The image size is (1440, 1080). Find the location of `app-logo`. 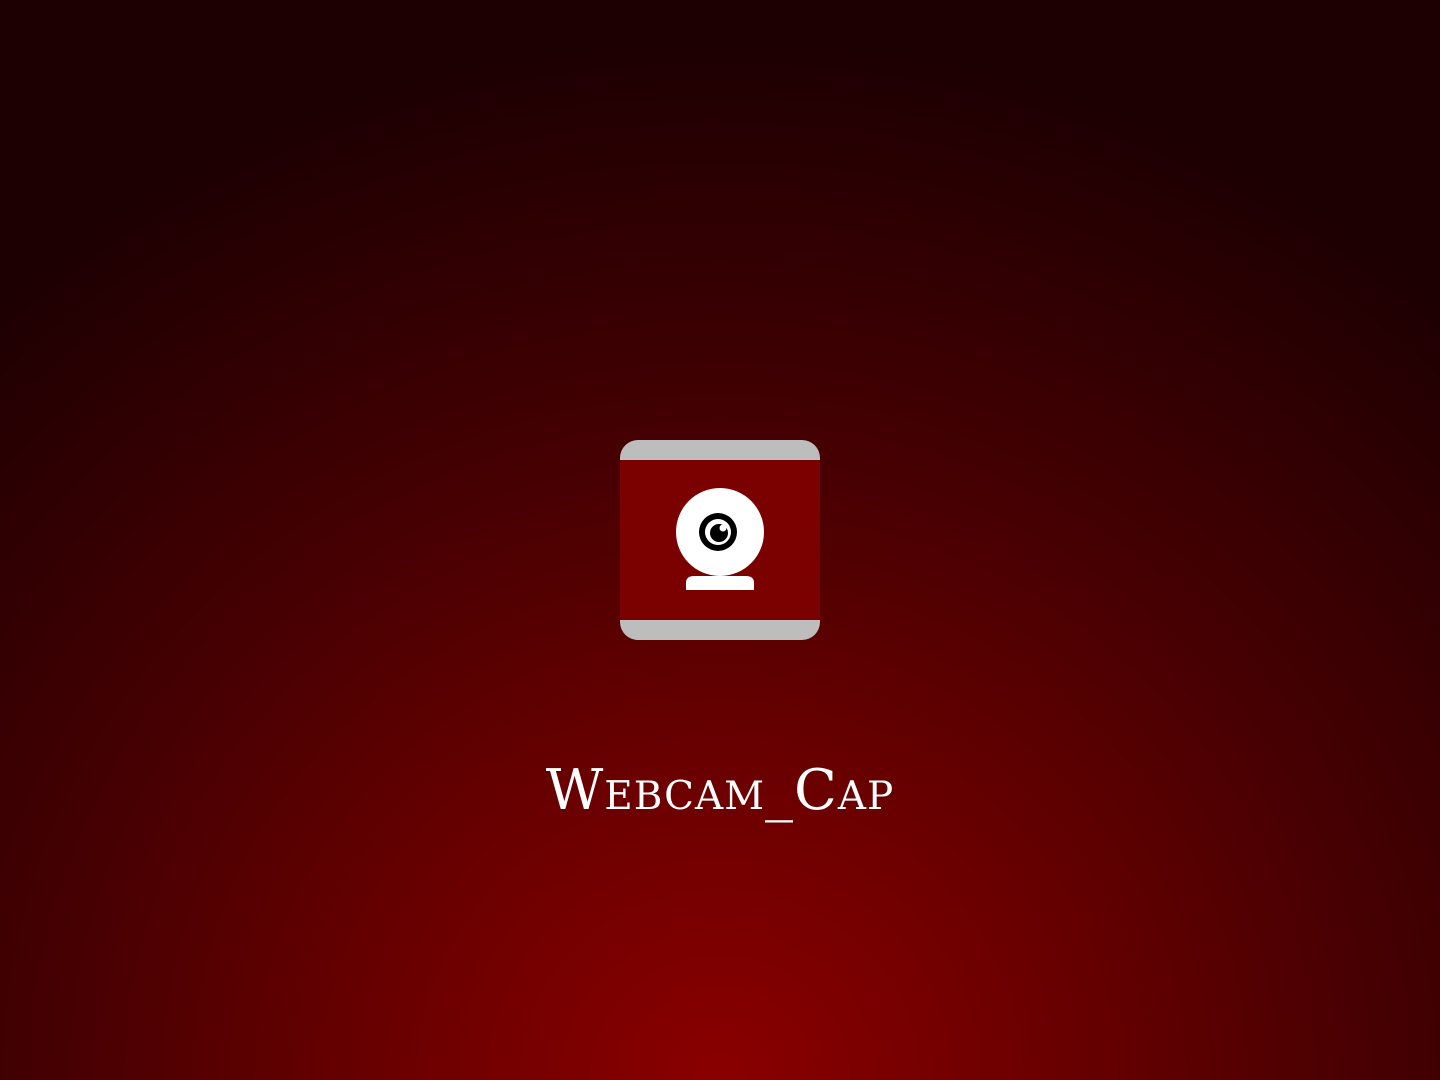

app-logo is located at coordinates (720, 540).